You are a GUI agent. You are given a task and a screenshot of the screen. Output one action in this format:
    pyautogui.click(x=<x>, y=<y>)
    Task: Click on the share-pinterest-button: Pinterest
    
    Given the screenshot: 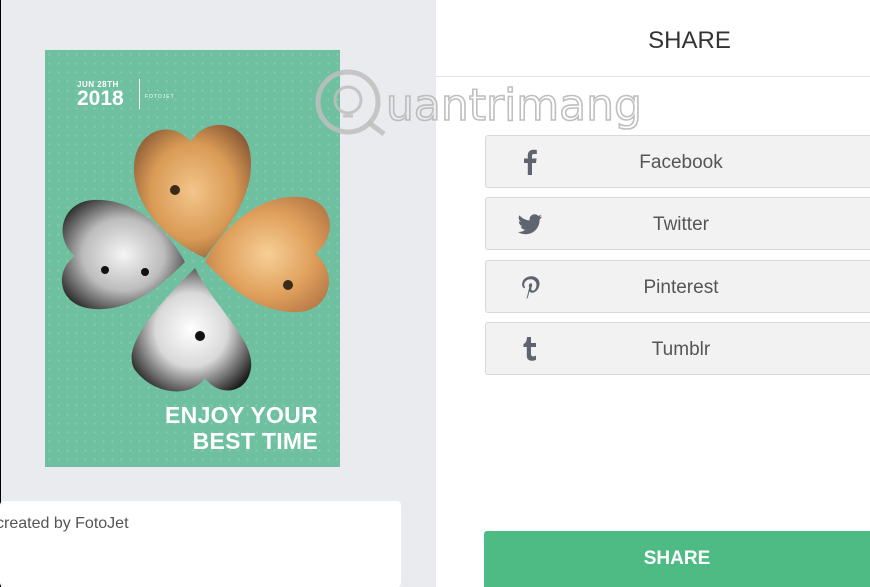 What is the action you would take?
    pyautogui.click(x=677, y=286)
    